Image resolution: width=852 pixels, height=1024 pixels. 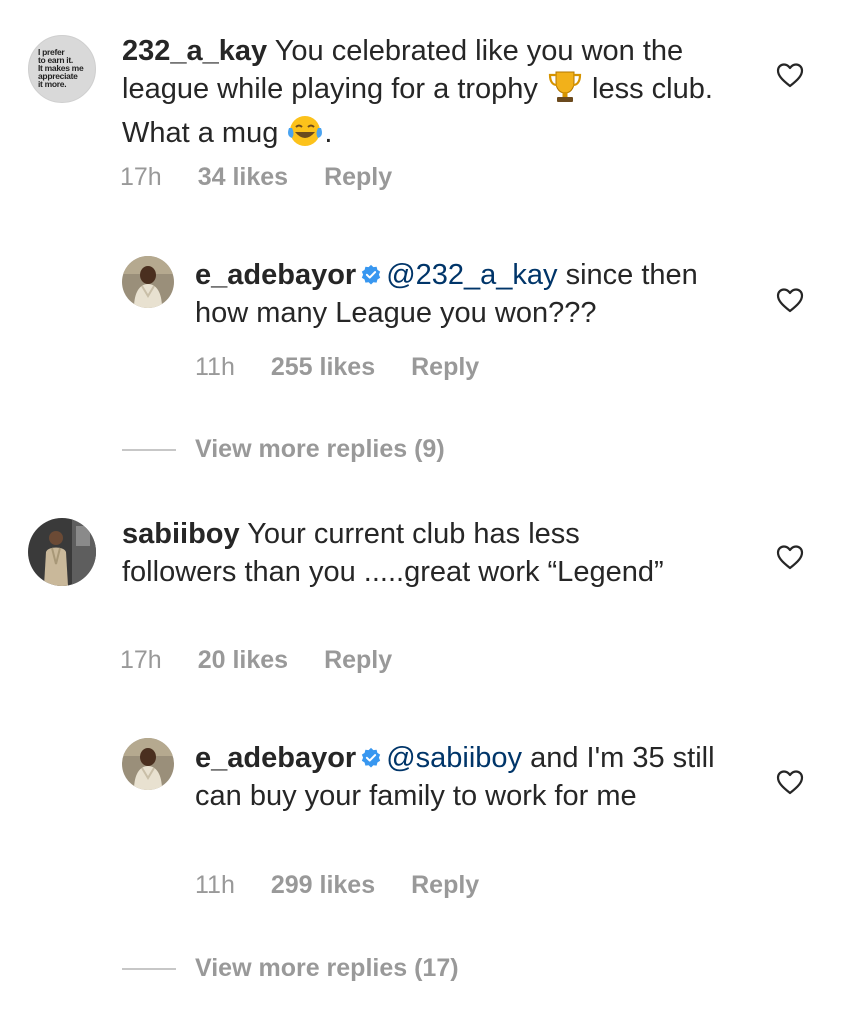 I want to click on comment-meta: 17h 34 likes Reply, so click(x=256, y=177).